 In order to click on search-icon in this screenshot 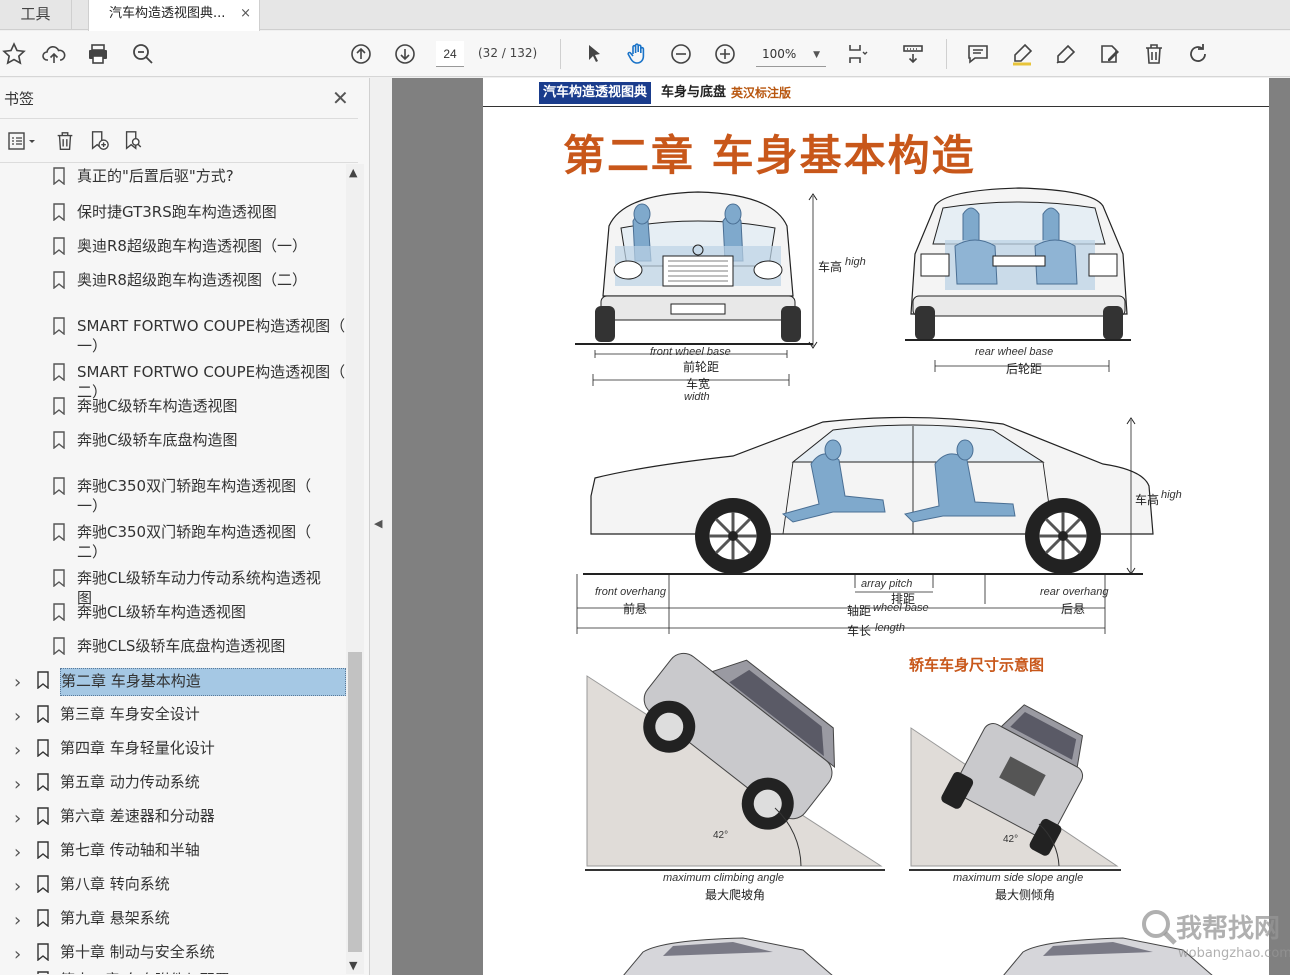, I will do `click(1159, 927)`.